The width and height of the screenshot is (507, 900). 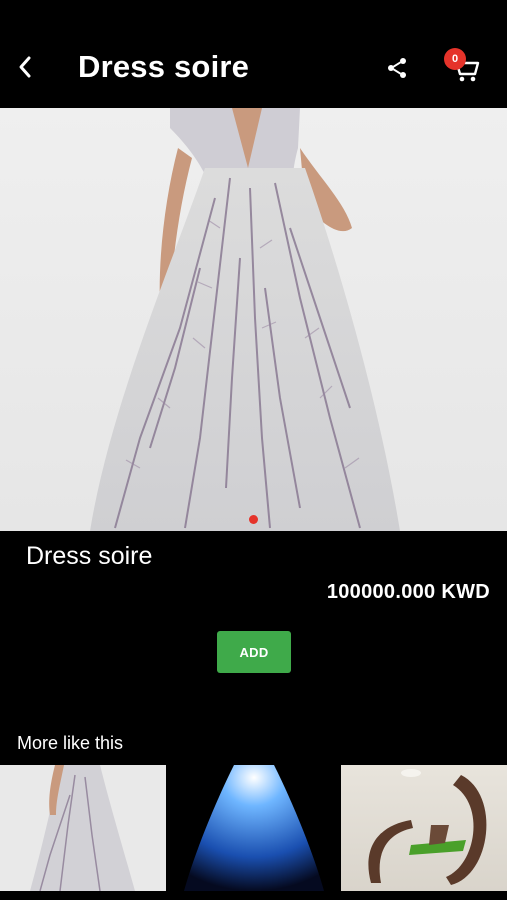 I want to click on related-products-list, so click(x=253, y=828).